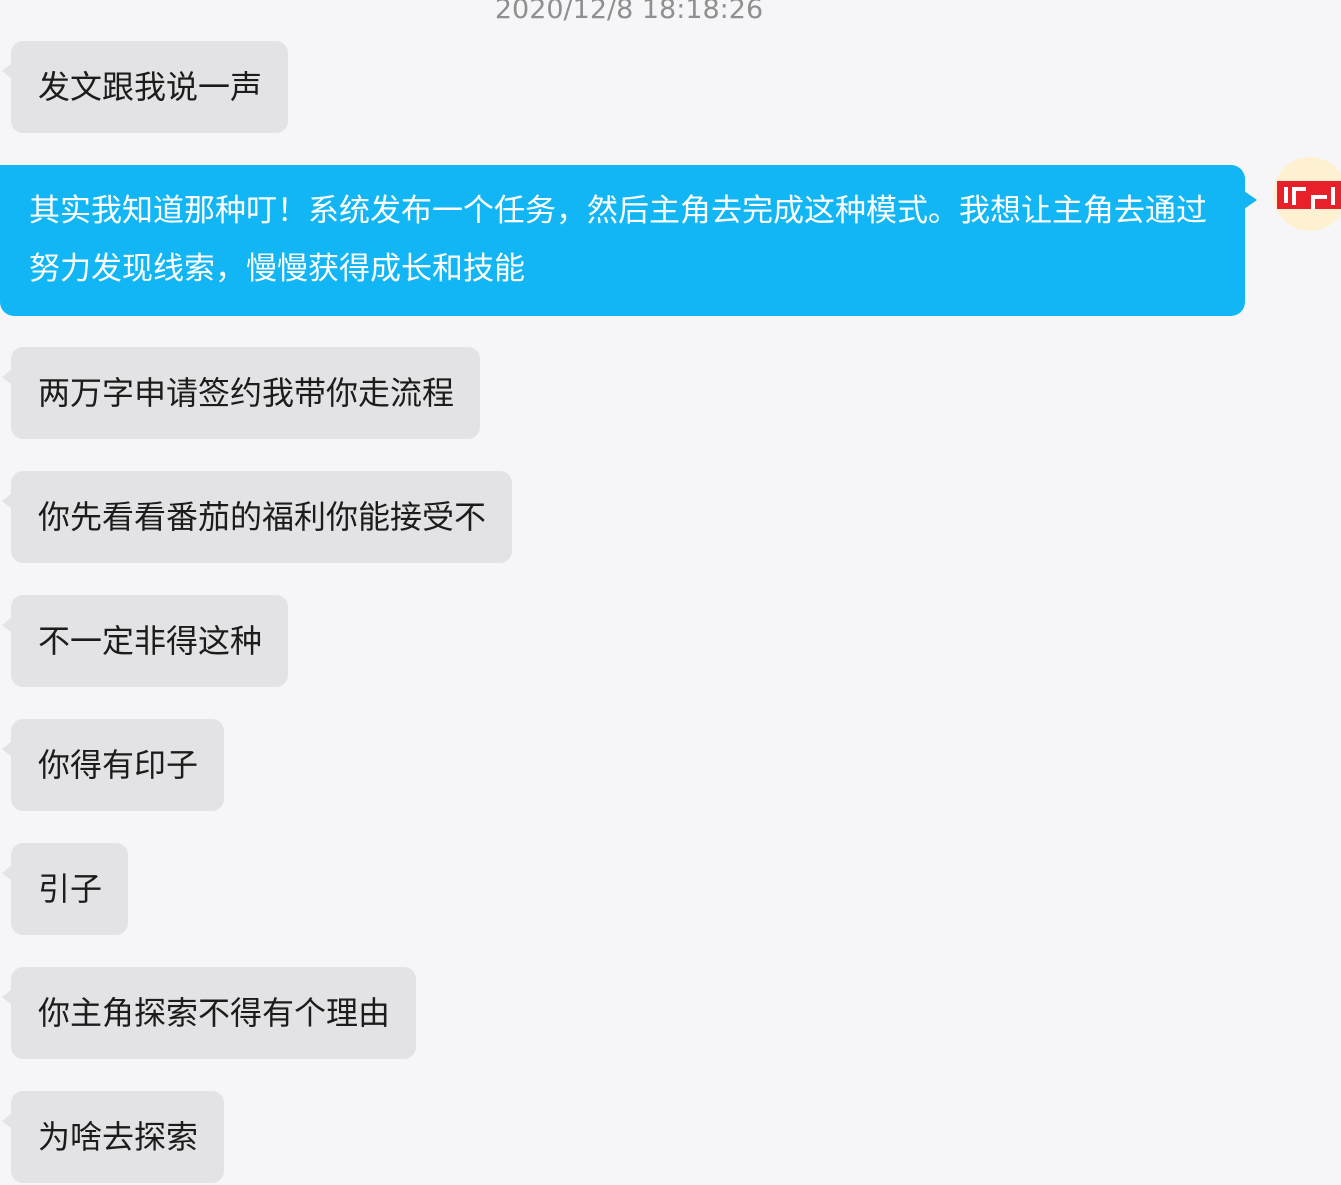 Image resolution: width=1341 pixels, height=1185 pixels. I want to click on message-bubble-incoming: 你得有印子, so click(113, 765).